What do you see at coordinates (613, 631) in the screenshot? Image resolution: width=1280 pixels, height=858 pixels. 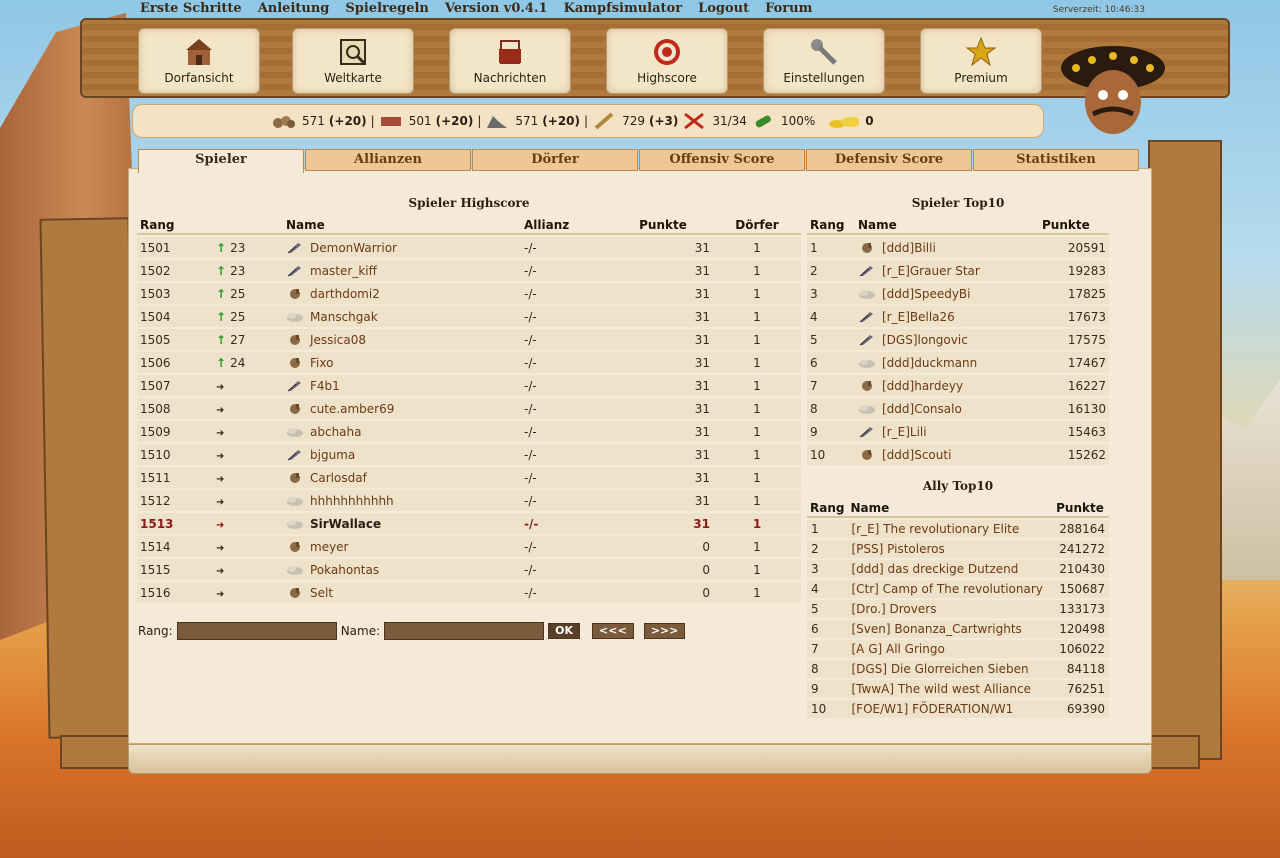 I see `prev-page-button: <<<` at bounding box center [613, 631].